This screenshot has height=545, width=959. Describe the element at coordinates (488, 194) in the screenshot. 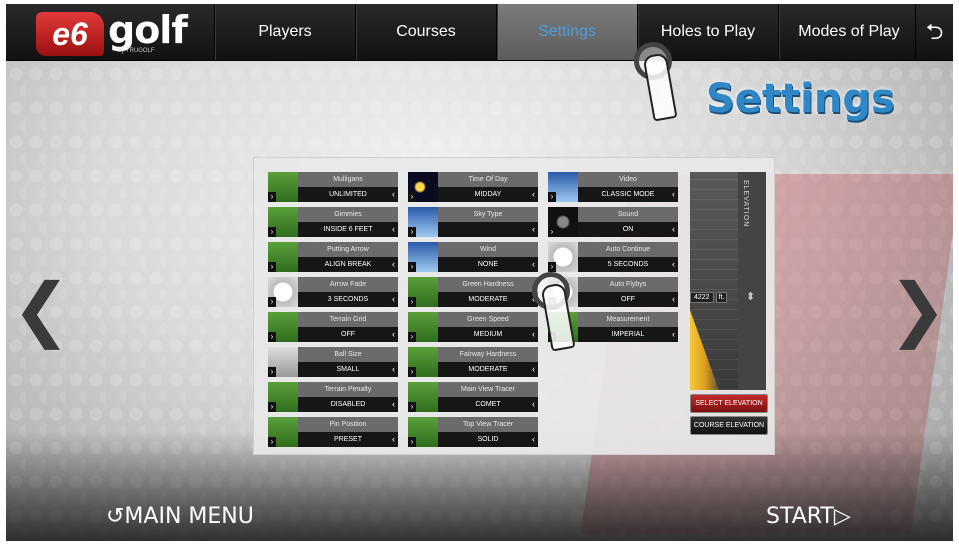

I see `setting-value: MIDDAY ‹` at that location.